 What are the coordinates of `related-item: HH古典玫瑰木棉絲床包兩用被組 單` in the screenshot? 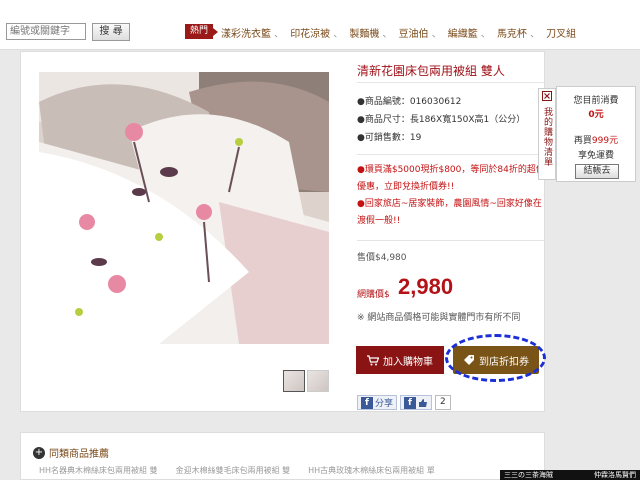 It's located at (371, 470).